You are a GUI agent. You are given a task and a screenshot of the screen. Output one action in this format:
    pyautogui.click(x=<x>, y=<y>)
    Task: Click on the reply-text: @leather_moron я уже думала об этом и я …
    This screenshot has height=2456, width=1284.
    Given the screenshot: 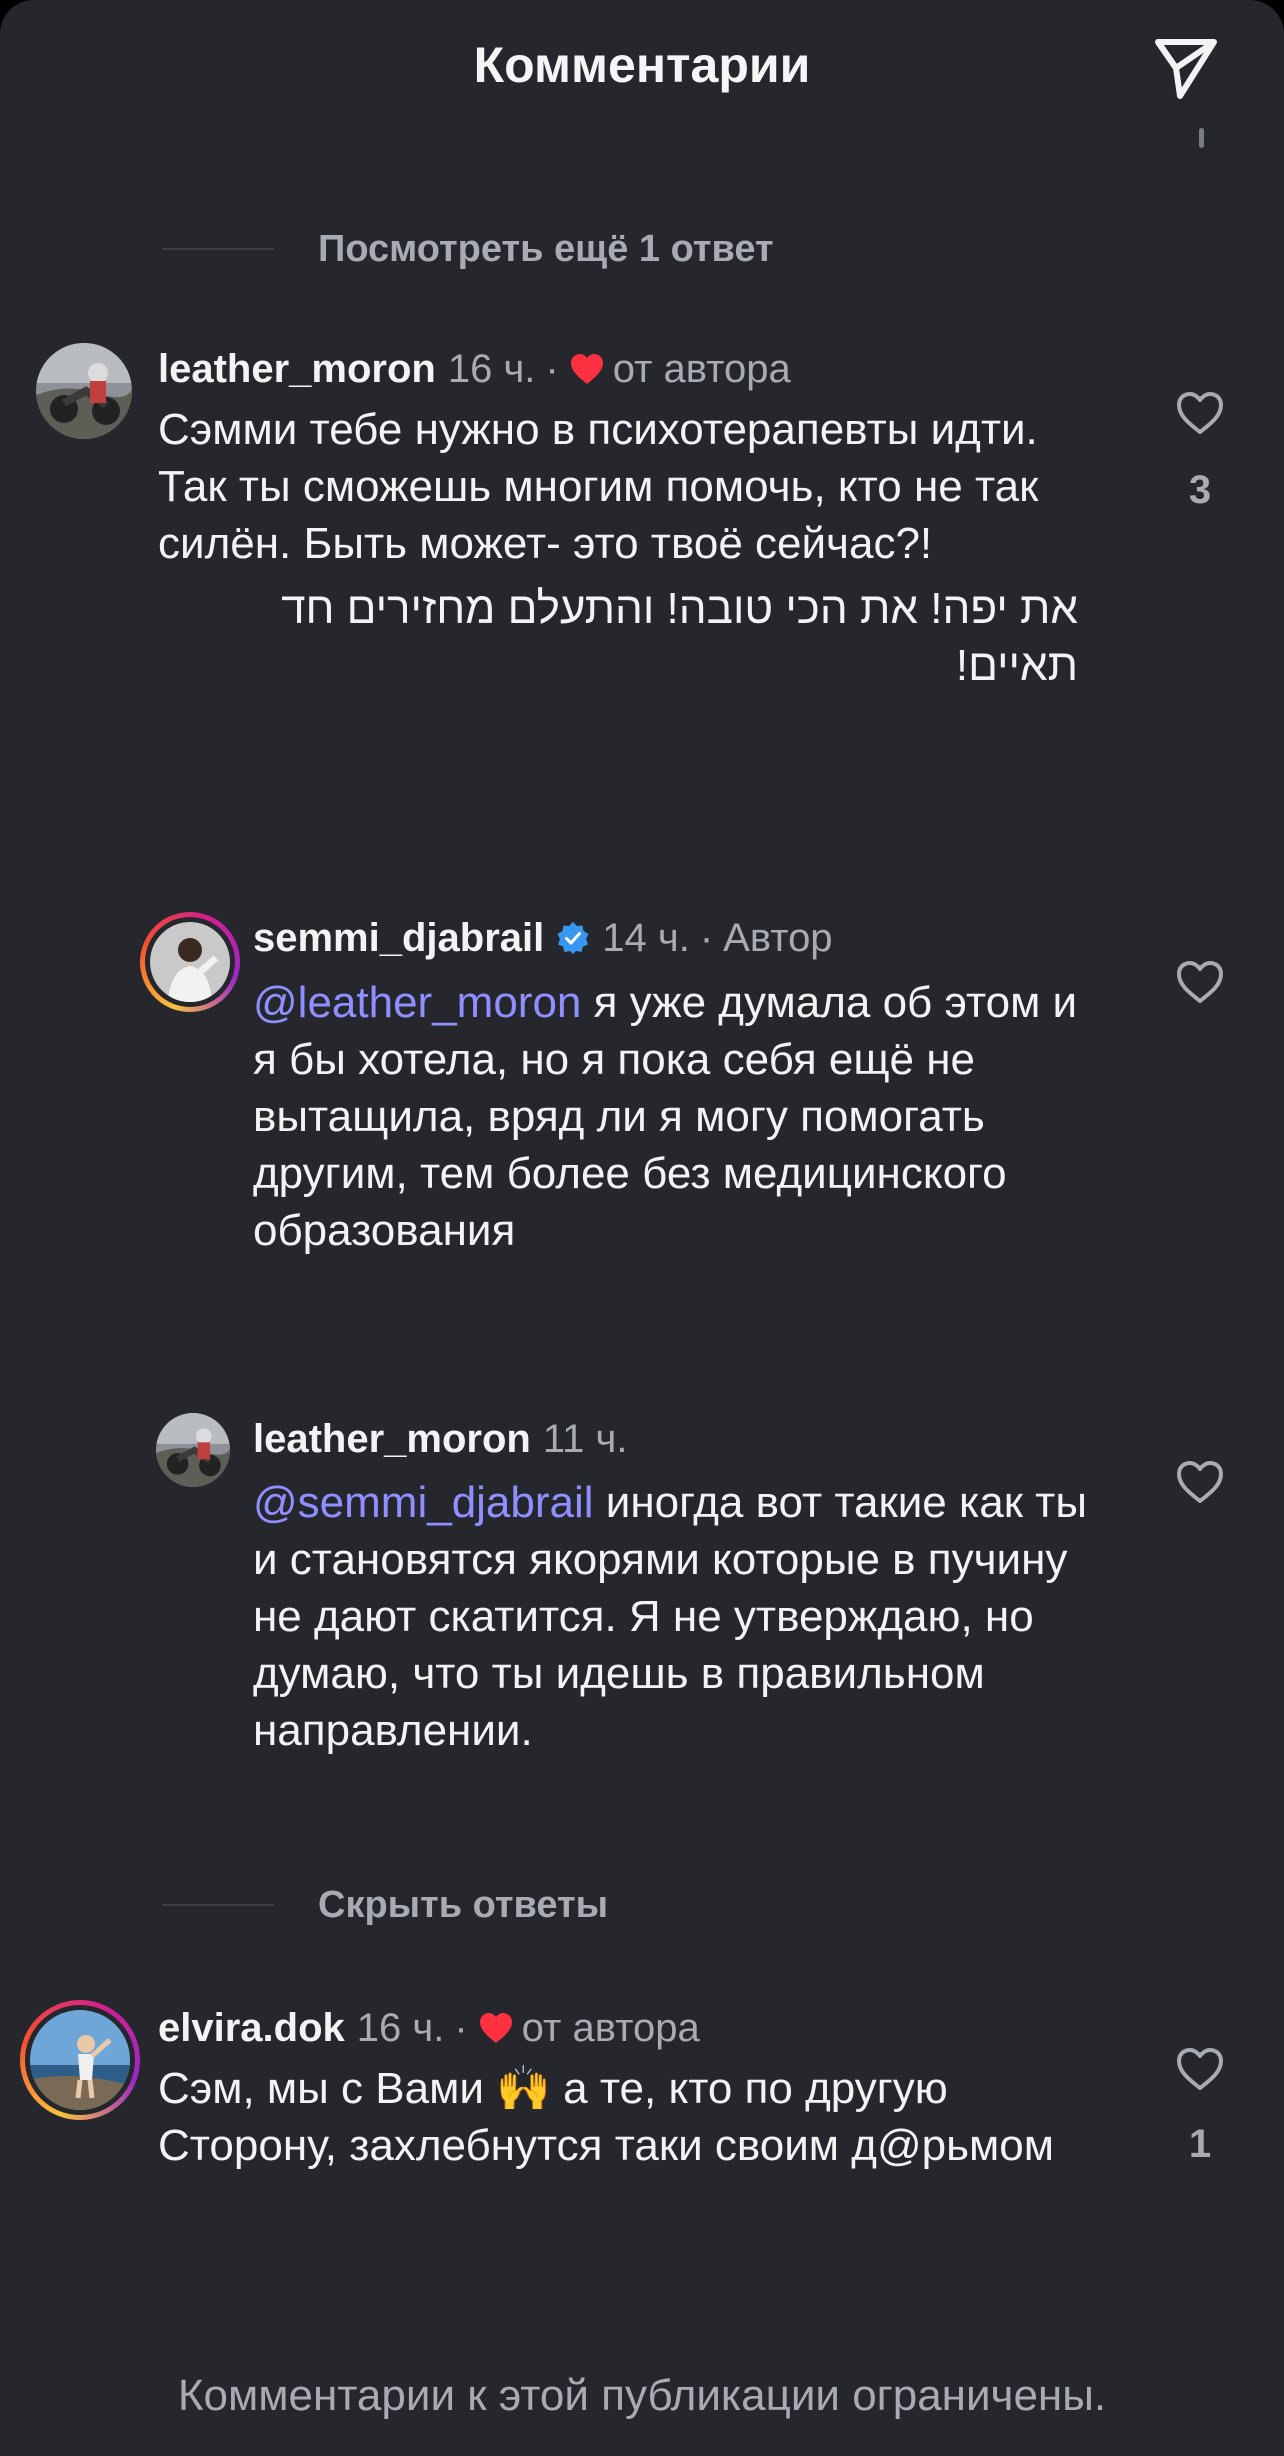 What is the action you would take?
    pyautogui.click(x=683, y=1116)
    